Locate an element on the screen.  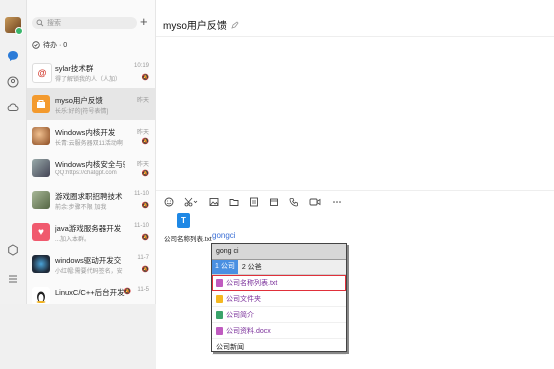
session-name: myso用户反馈 is located at coordinates (79, 100).